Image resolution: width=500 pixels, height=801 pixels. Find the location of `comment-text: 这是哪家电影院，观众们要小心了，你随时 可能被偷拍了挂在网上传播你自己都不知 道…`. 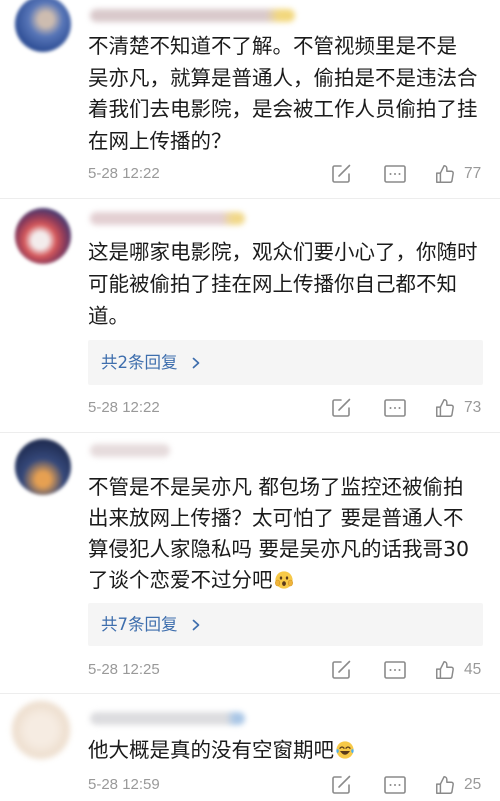

comment-text: 这是哪家电影院，观众们要小心了，你随时 可能被偷拍了挂在网上传播你自己都不知 道… is located at coordinates (290, 284).